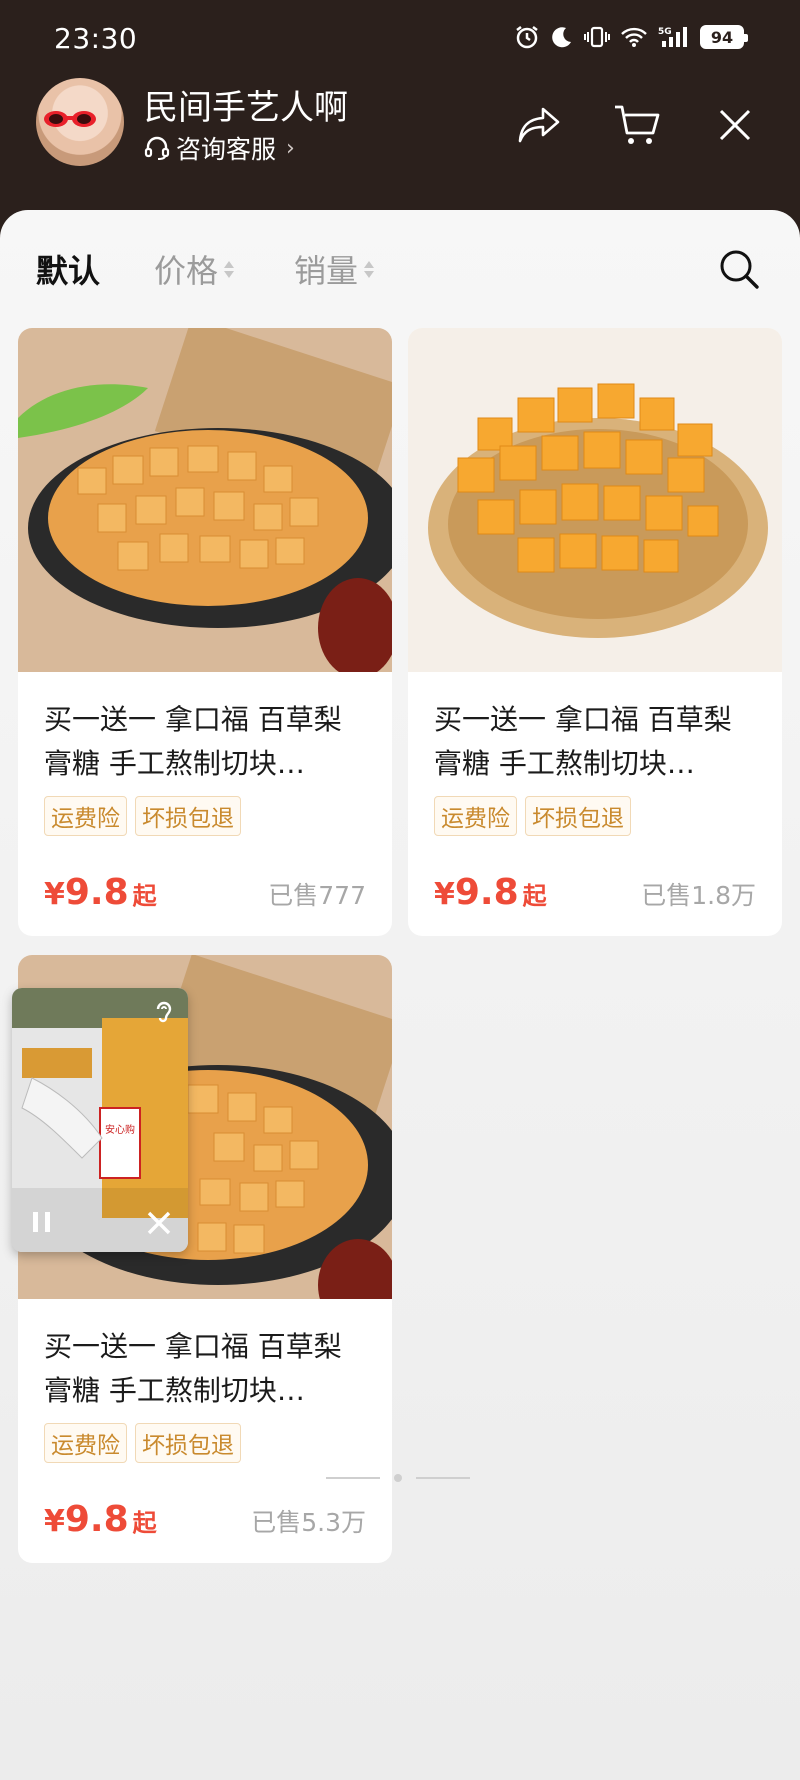 The image size is (800, 1780). I want to click on sort-default-tab: 默认, so click(68, 269).